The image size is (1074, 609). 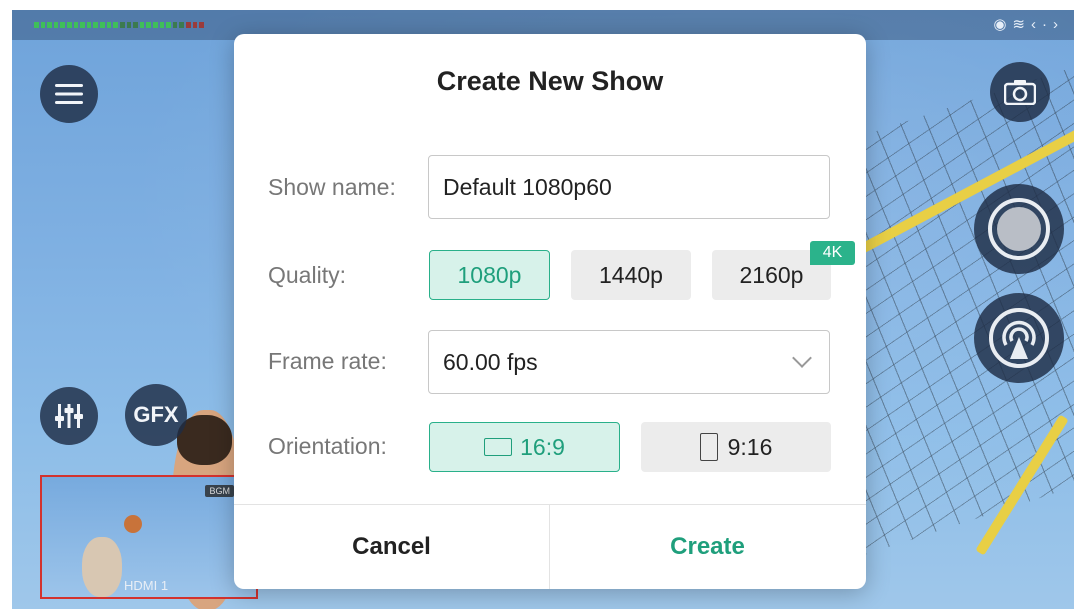 I want to click on dialog-title: Create New Show, so click(x=550, y=81).